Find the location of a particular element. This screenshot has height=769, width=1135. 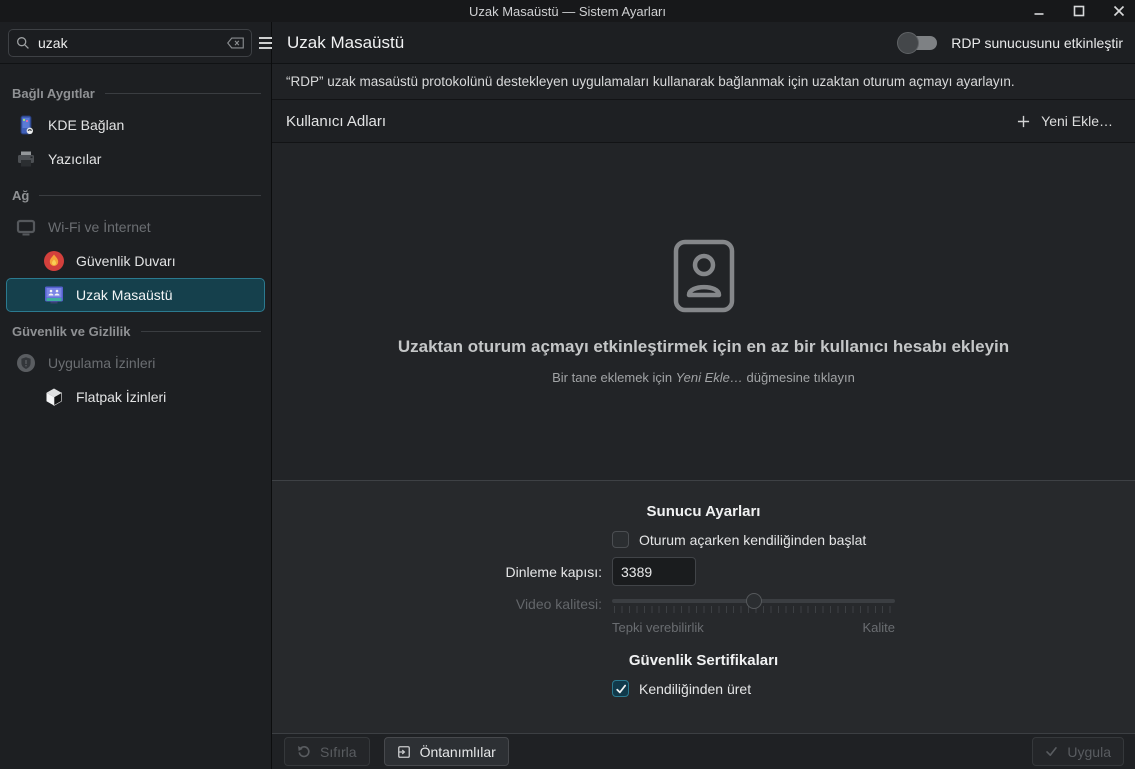

titlebar: Uzak Masaüstü — Sistem Ayarları is located at coordinates (567, 11).